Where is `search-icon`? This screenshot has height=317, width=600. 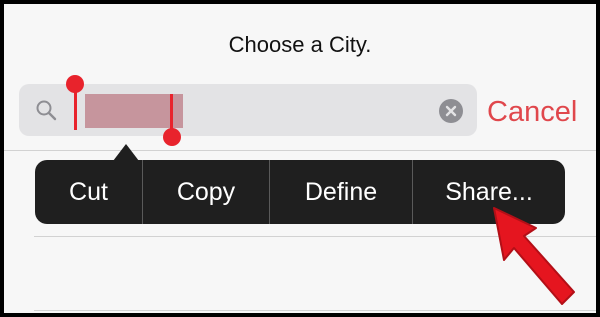 search-icon is located at coordinates (46, 110).